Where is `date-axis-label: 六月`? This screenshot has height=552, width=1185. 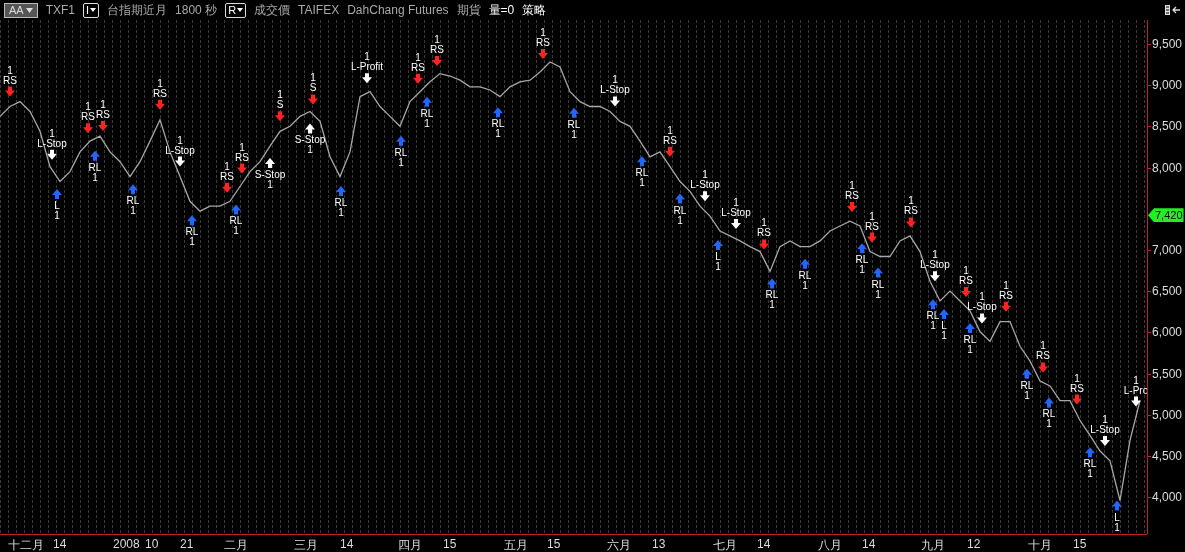
date-axis-label: 六月 is located at coordinates (619, 544).